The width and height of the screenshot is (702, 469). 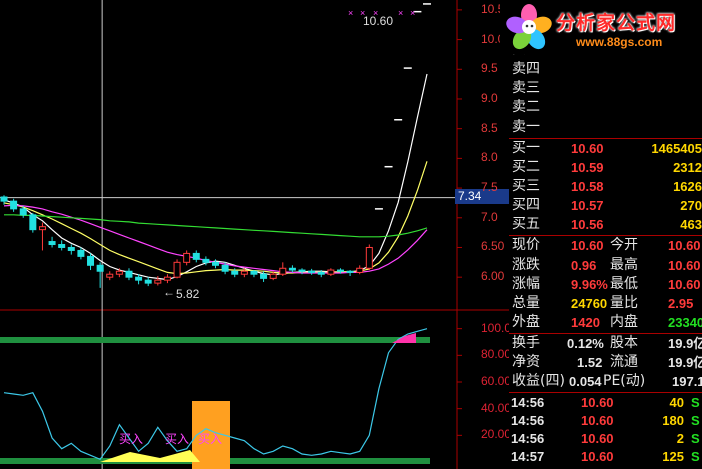 What do you see at coordinates (605, 456) in the screenshot?
I see `tick-row: 14:57 10.60 125 S` at bounding box center [605, 456].